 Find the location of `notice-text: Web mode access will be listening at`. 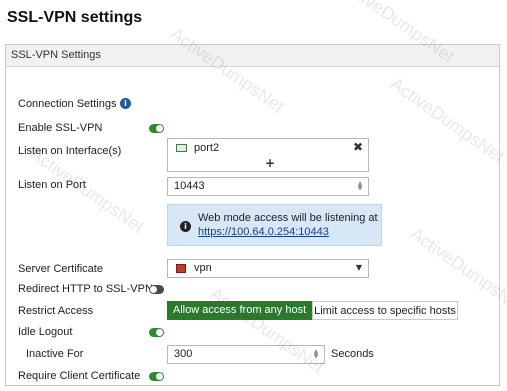

notice-text: Web mode access will be listening at is located at coordinates (288, 218).